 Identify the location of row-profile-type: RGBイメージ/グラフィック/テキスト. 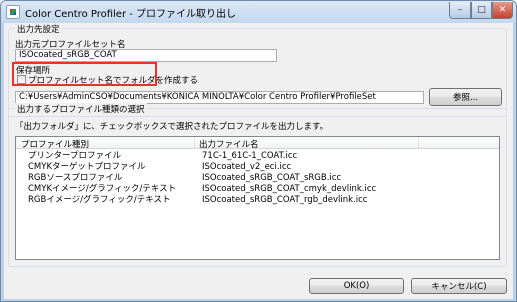
(99, 200).